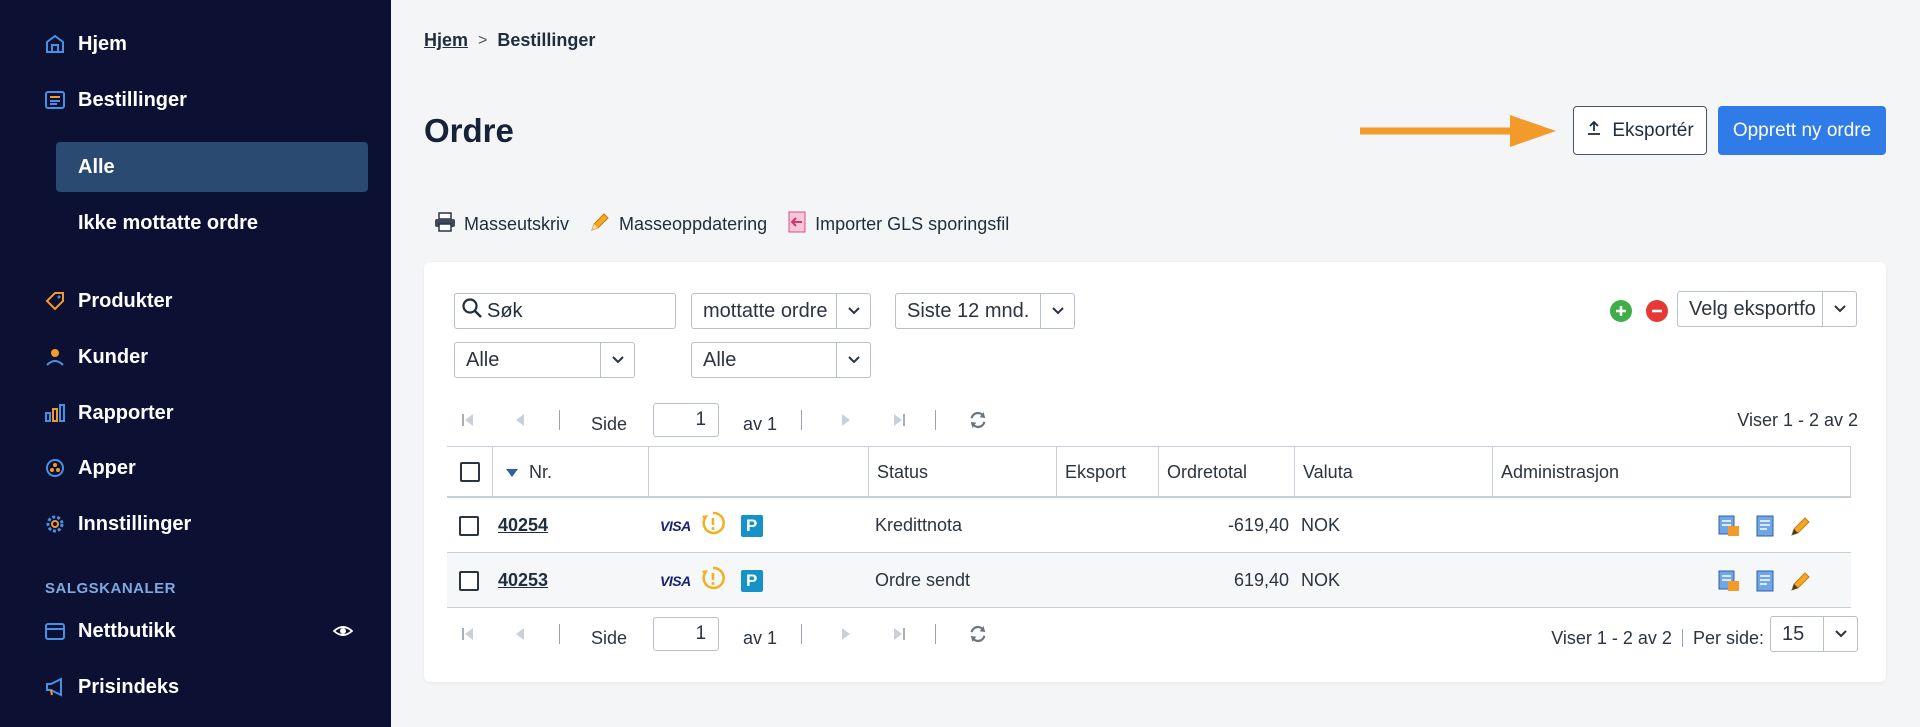 This screenshot has width=1920, height=727. I want to click on orders-icon, so click(55, 100).